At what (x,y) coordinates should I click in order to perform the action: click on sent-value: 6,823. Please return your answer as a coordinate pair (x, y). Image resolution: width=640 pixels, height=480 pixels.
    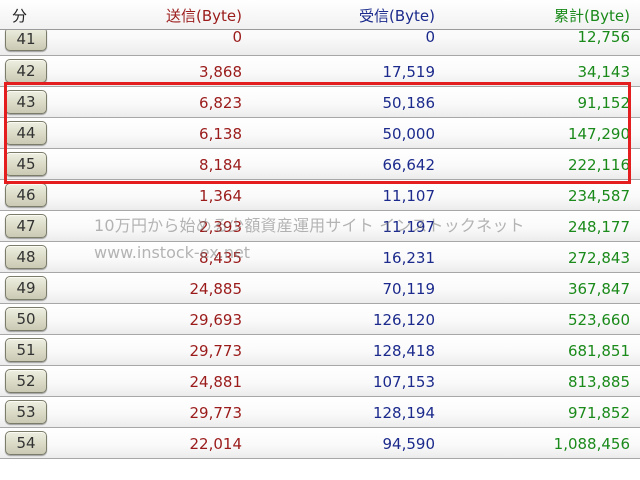
    Looking at the image, I should click on (220, 103).